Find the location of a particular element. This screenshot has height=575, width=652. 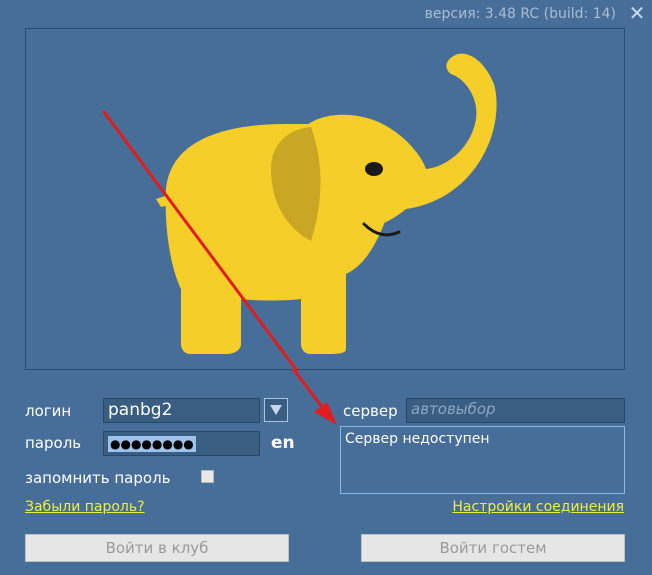

close-button: ✕ is located at coordinates (637, 13).